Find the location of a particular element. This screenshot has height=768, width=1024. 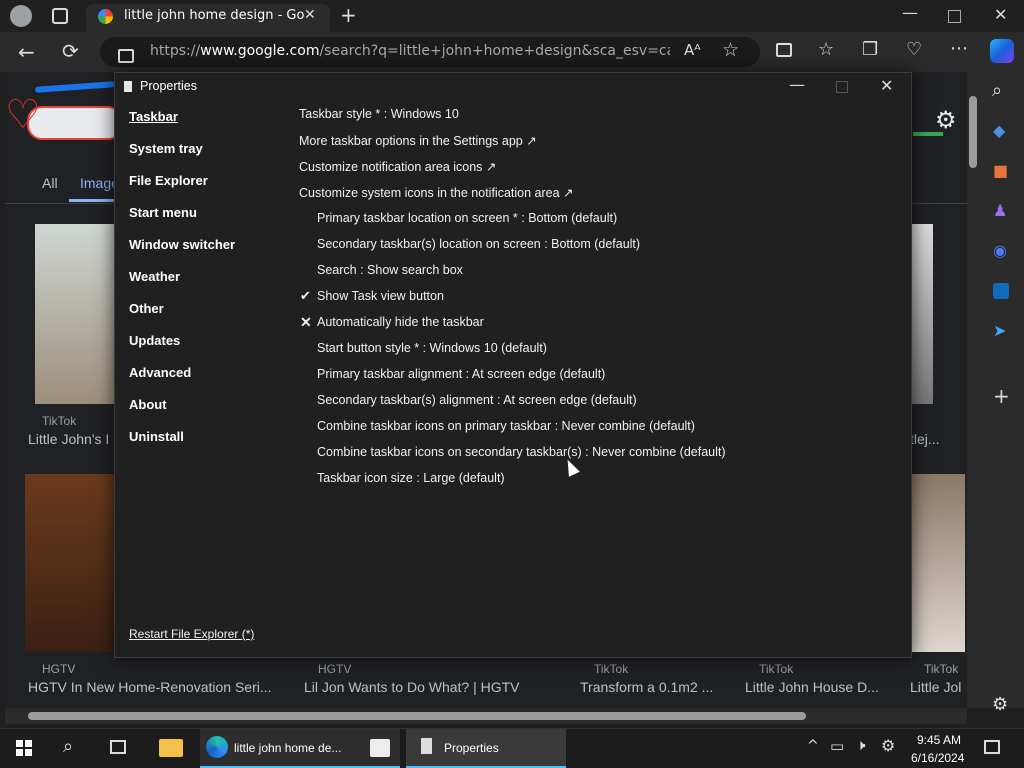

option-icon-size: Taskbar icon size : Large (default) is located at coordinates (411, 478).